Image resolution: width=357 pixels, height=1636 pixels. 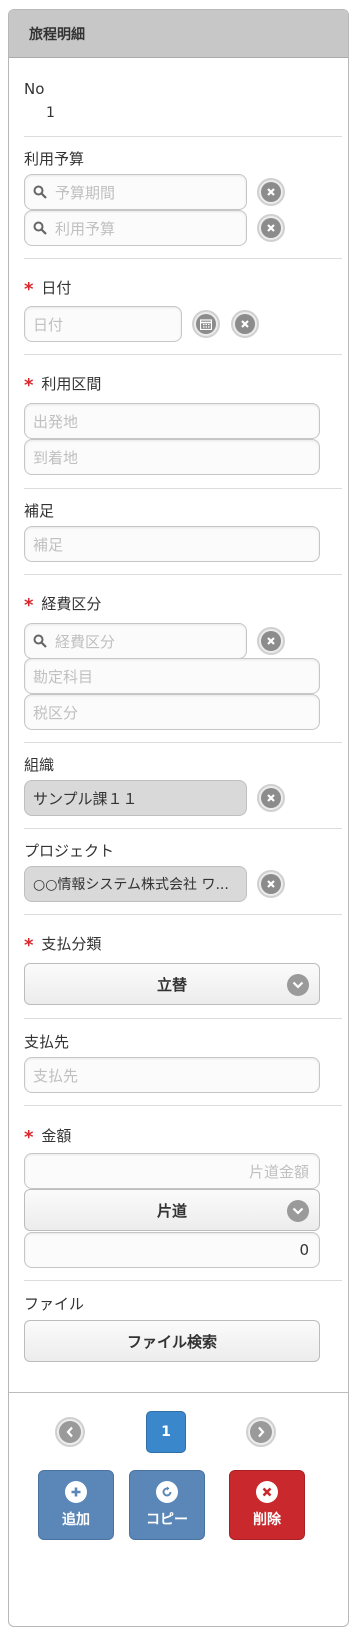 What do you see at coordinates (50, 113) in the screenshot?
I see `no-value: 1` at bounding box center [50, 113].